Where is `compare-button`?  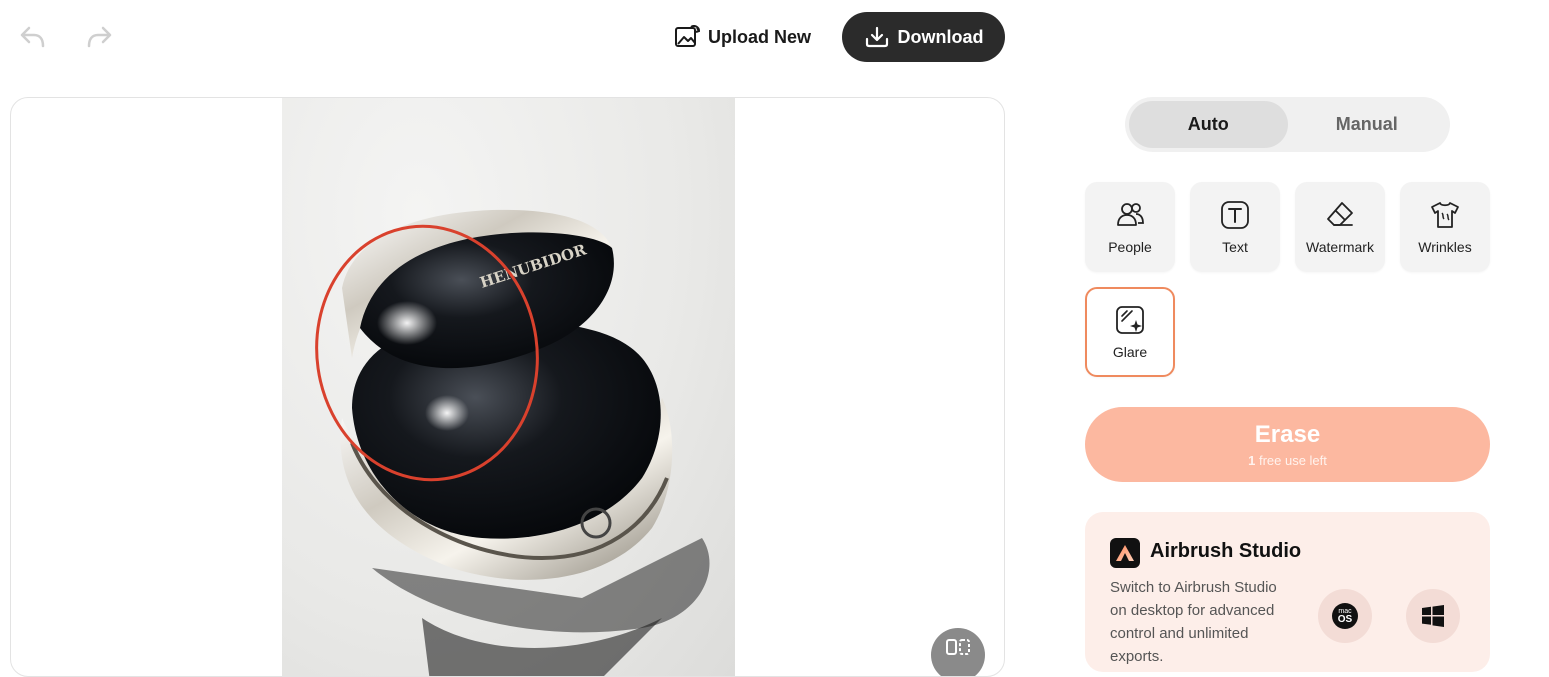 compare-button is located at coordinates (958, 652).